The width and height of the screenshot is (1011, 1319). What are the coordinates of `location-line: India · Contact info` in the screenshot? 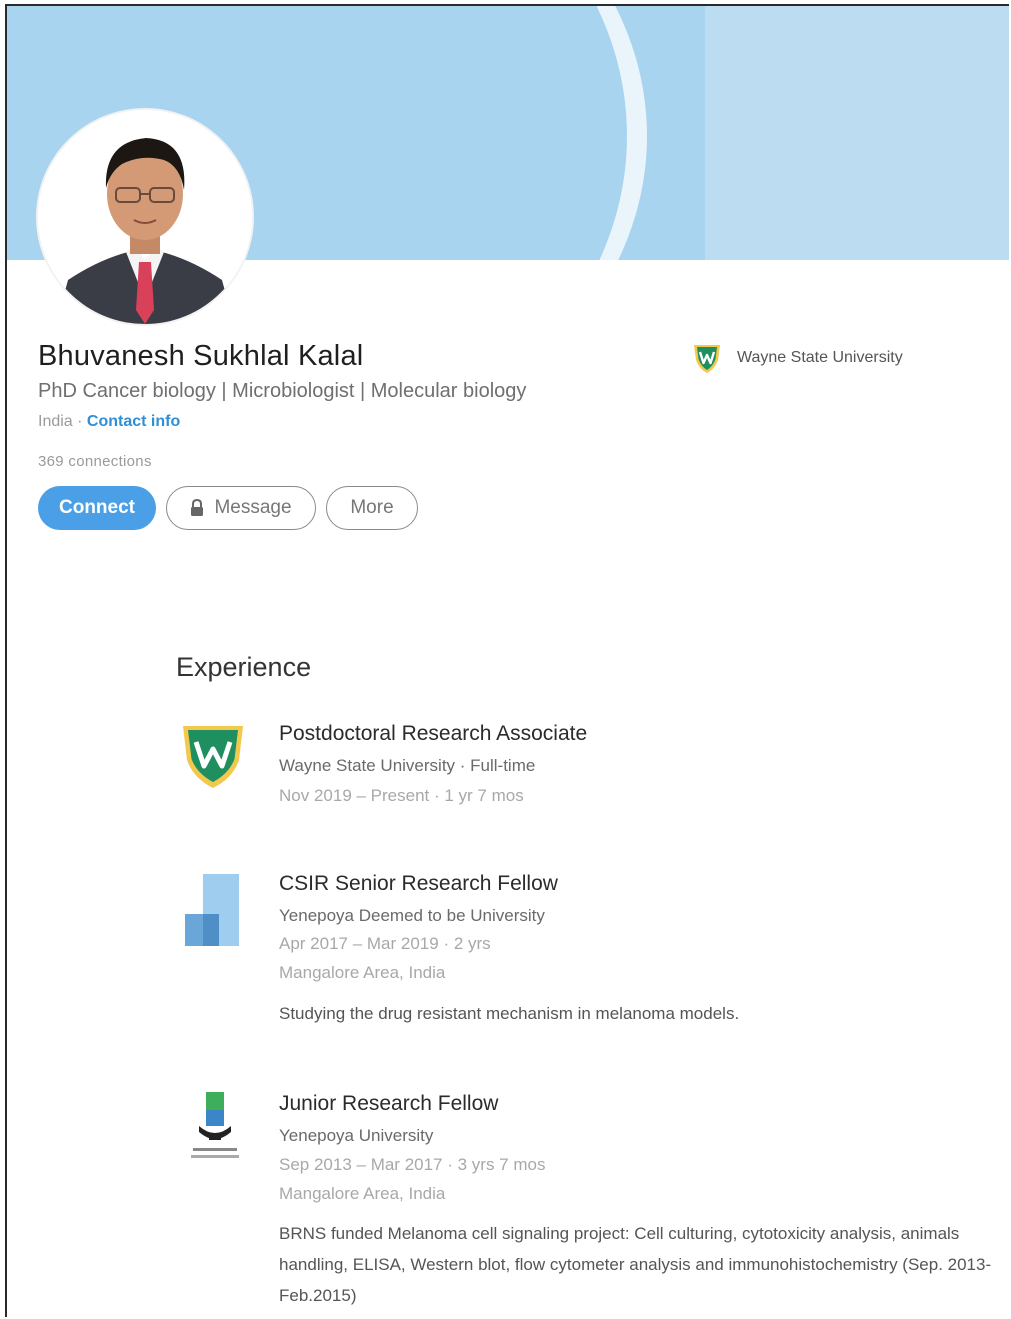 It's located at (109, 422).